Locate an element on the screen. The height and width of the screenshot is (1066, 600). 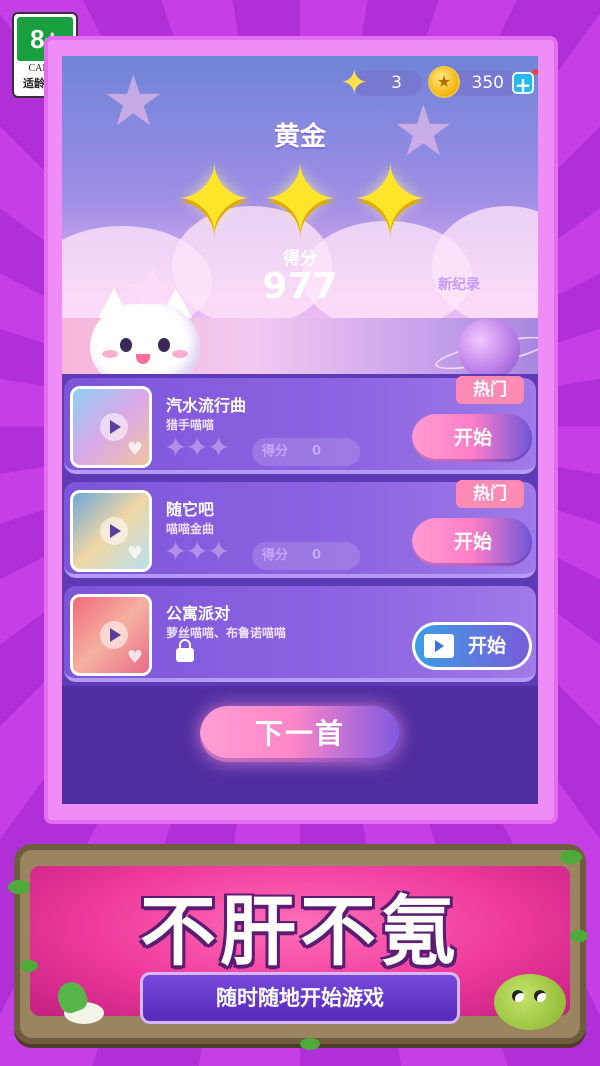
song-card: ♥ 随它吧 喵喵金曲 ✦✦✦ 得分 0 热门 开始 is located at coordinates (300, 529).